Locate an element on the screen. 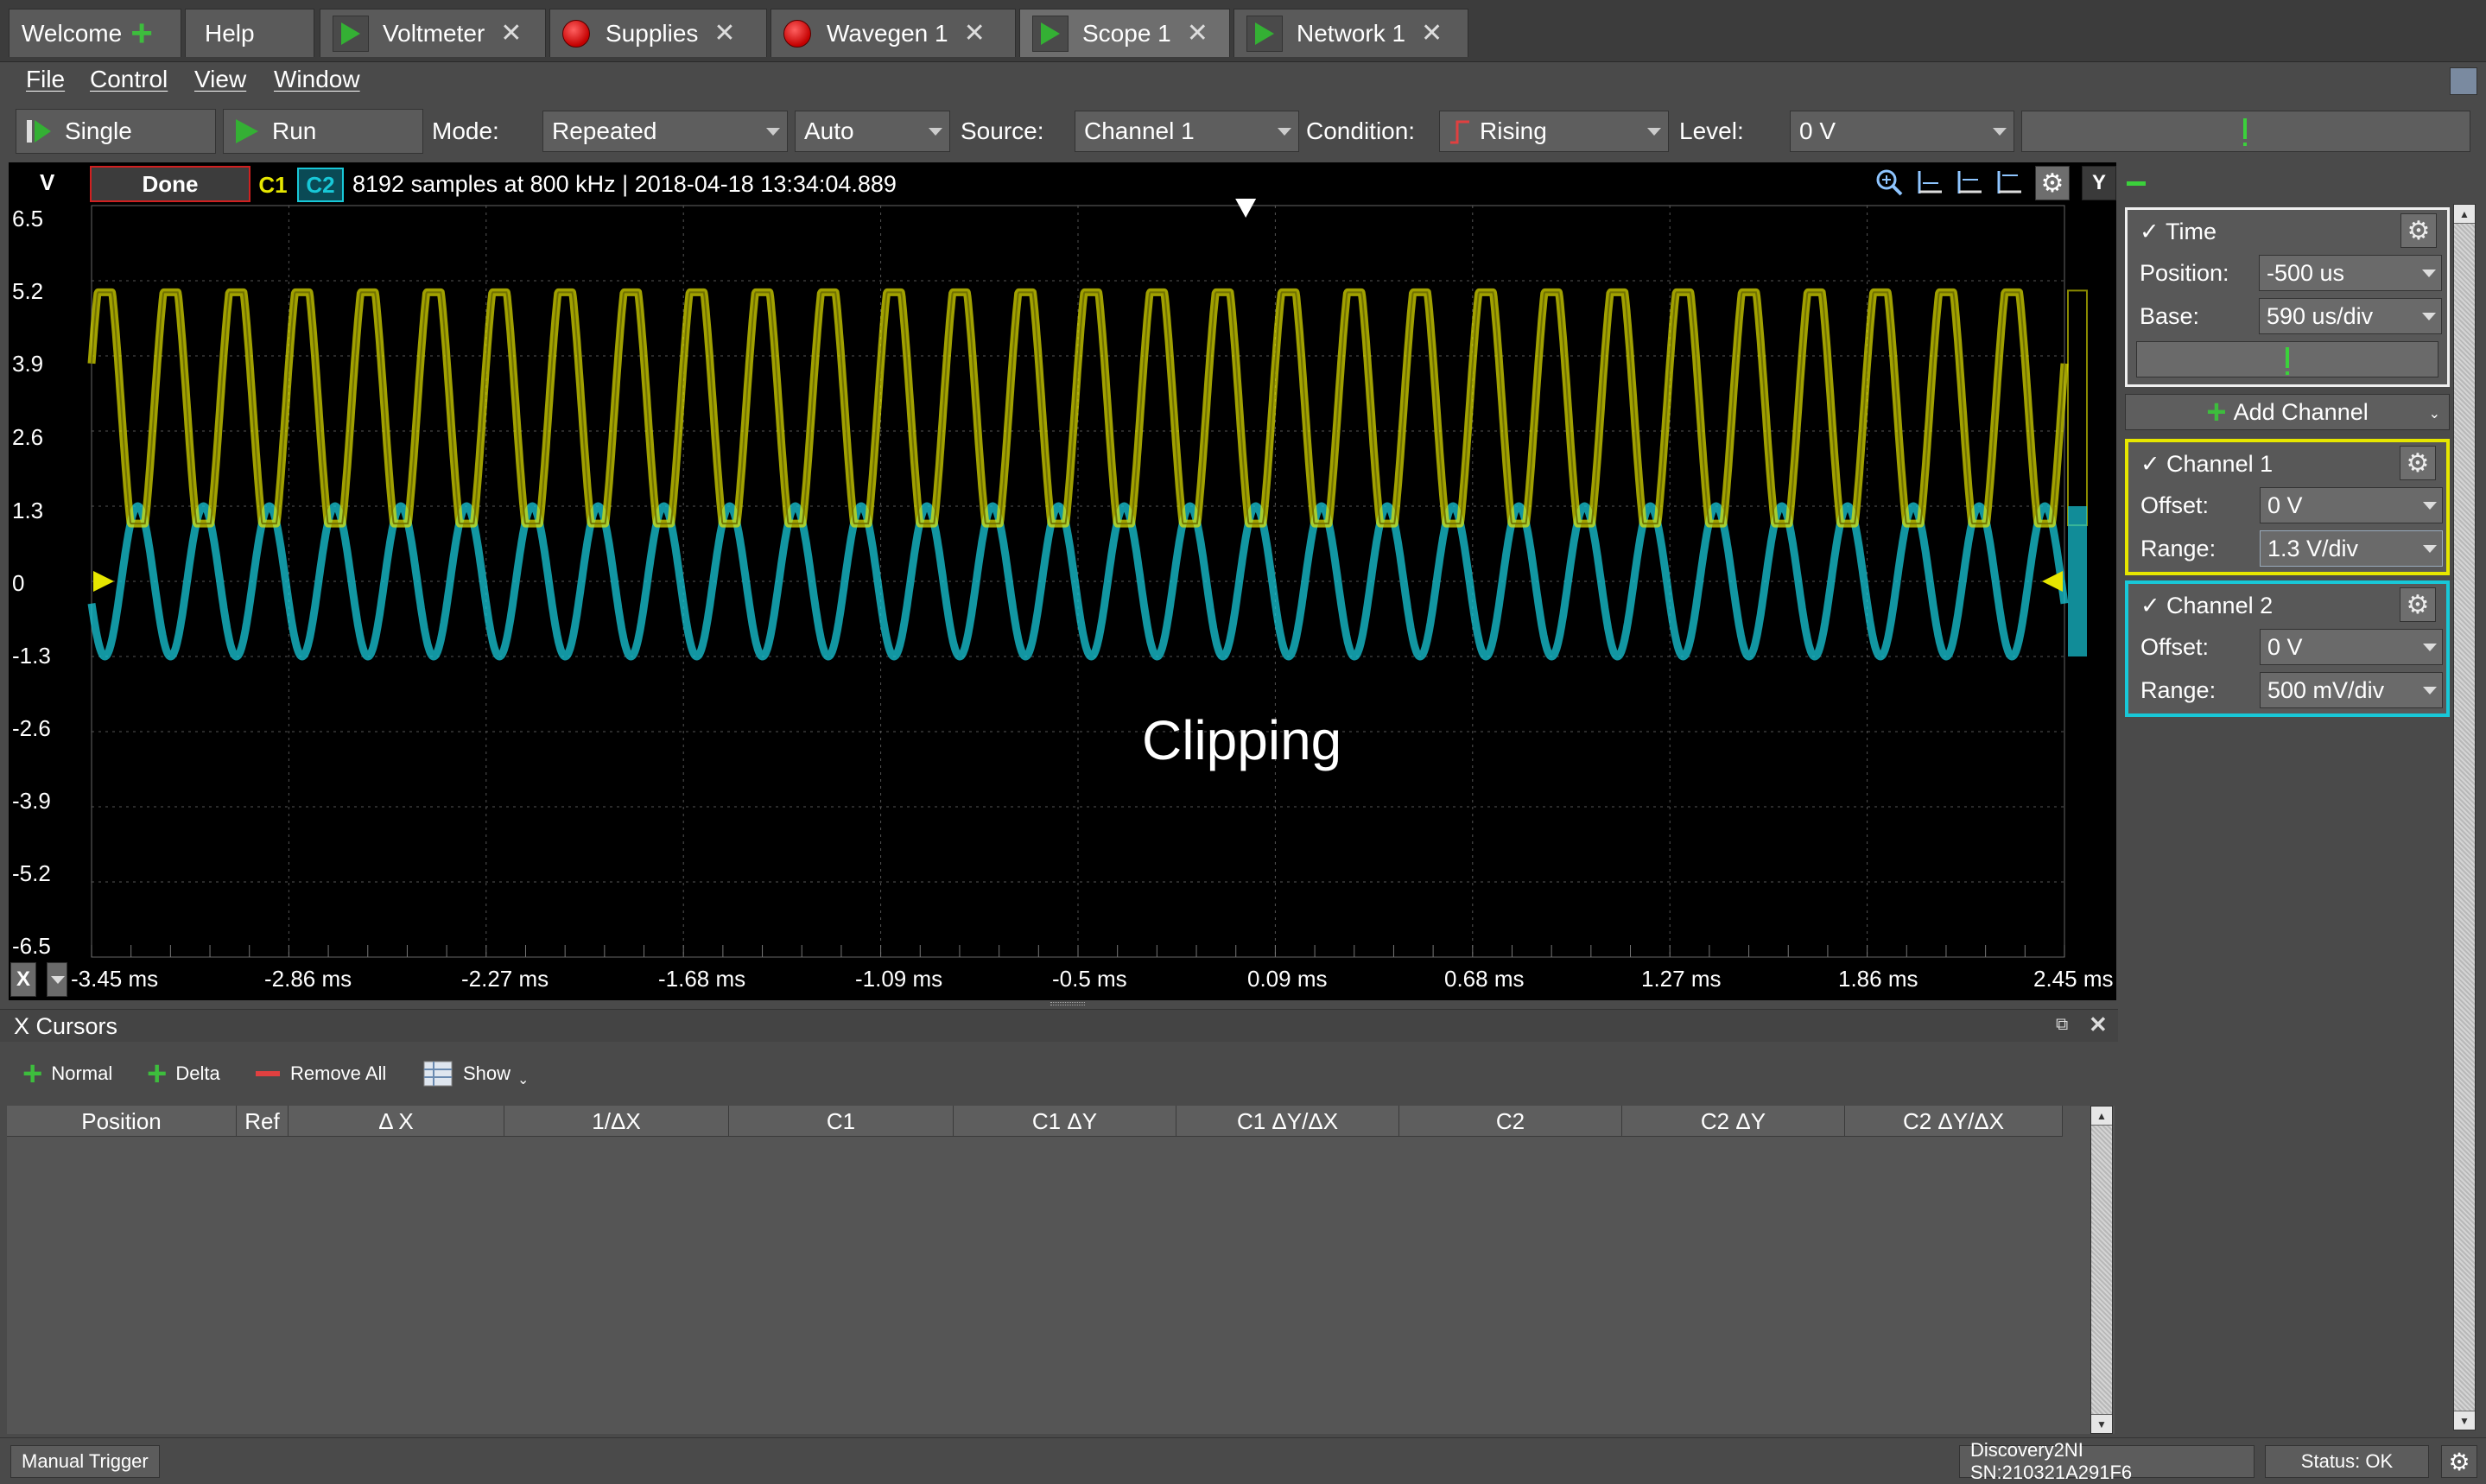 The width and height of the screenshot is (2486, 1484). cursor-left-icon is located at coordinates (1929, 182).